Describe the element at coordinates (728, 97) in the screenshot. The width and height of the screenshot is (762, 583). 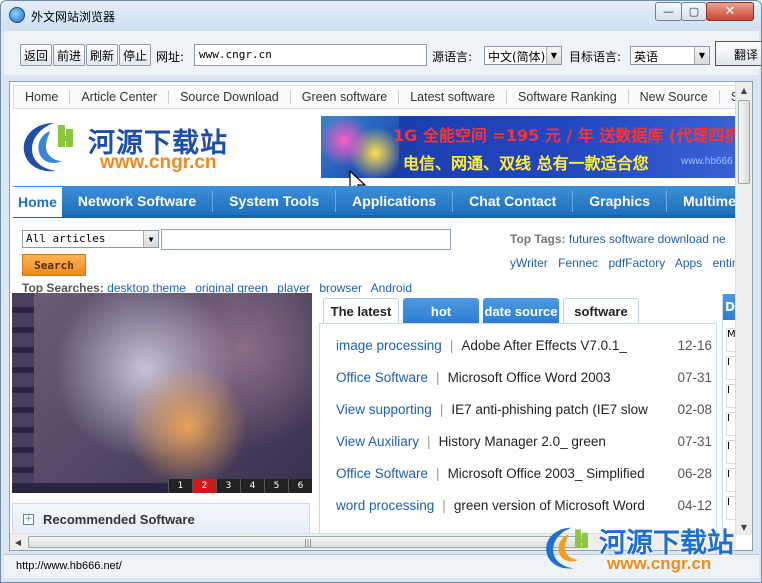
I see `top-nav-source: Sour` at that location.